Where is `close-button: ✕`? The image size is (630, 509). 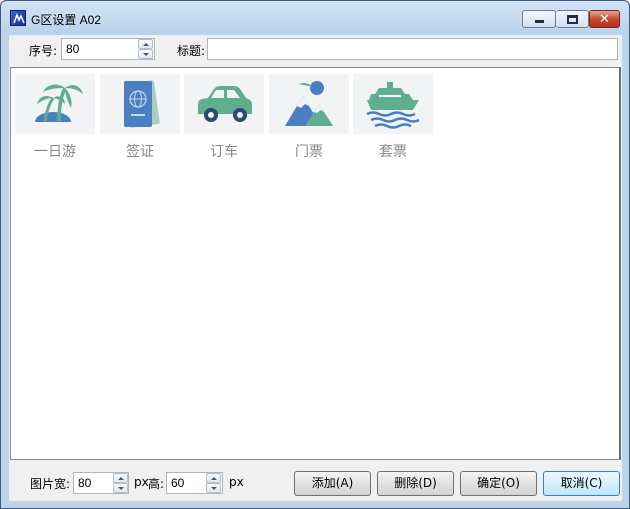
close-button: ✕ is located at coordinates (604, 19).